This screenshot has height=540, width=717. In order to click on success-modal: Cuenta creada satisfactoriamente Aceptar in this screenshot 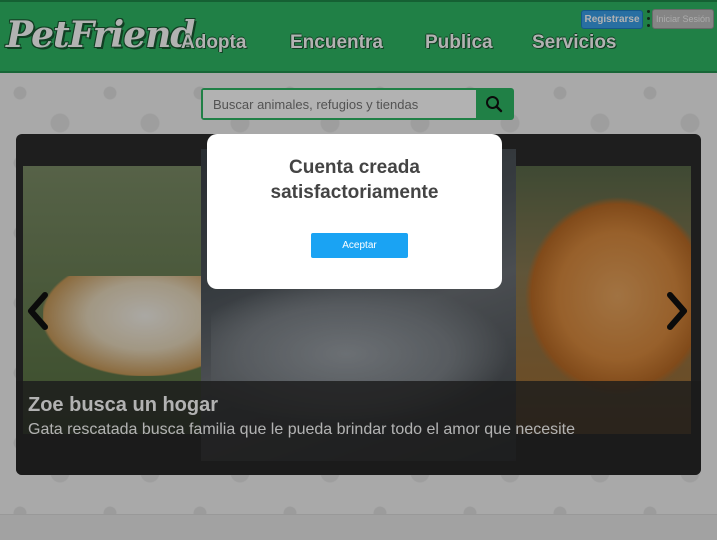, I will do `click(354, 211)`.